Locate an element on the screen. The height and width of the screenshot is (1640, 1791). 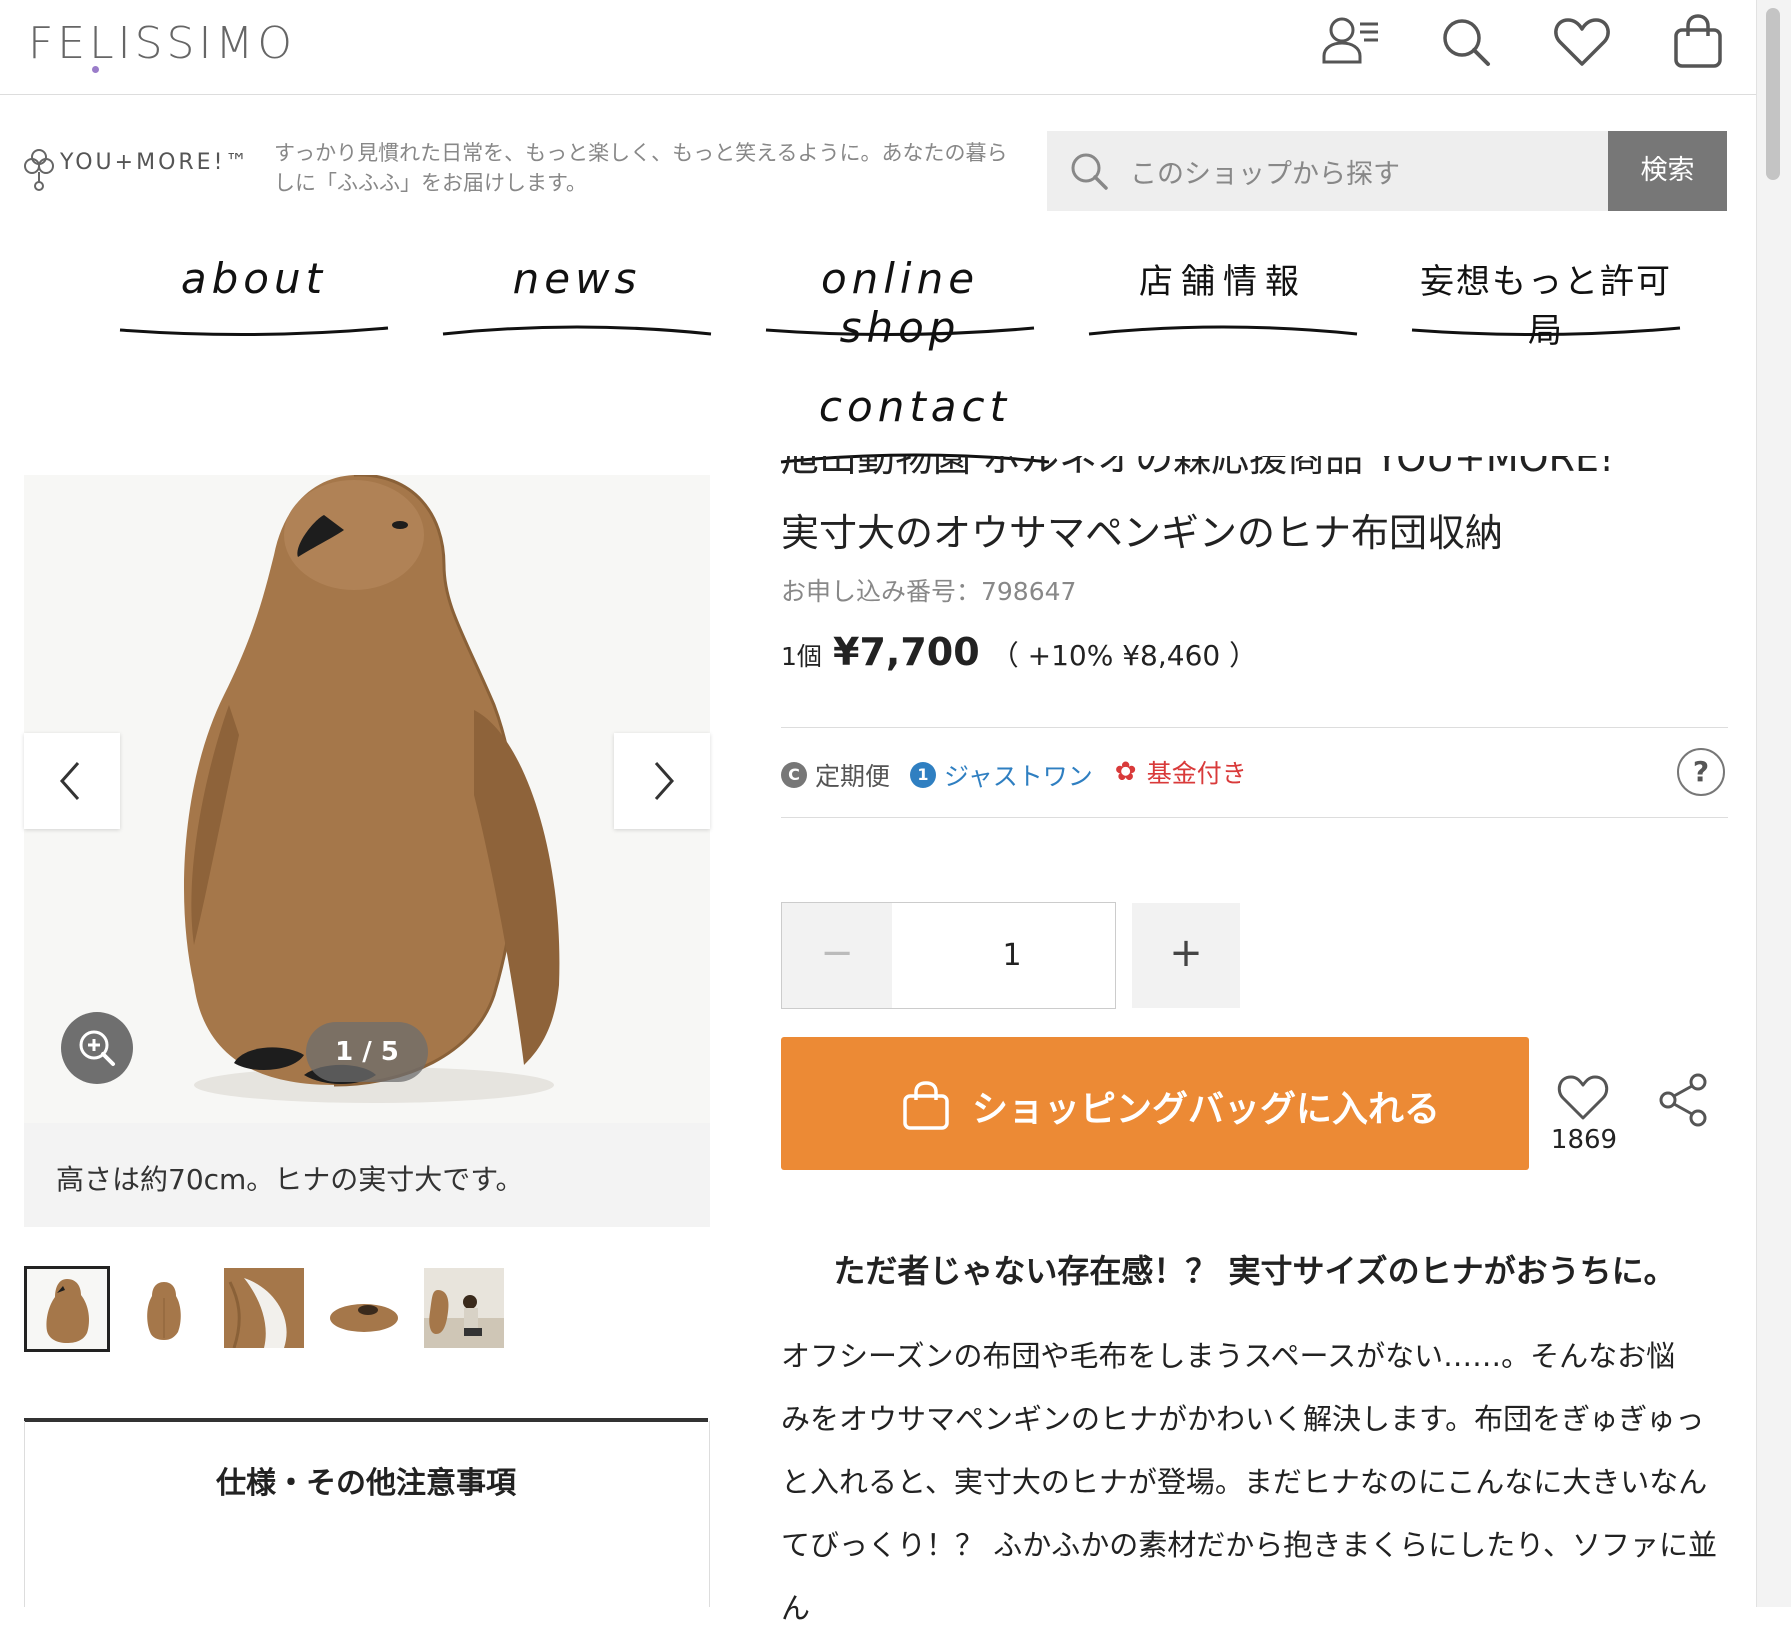
zoom-in-icon is located at coordinates (97, 1048).